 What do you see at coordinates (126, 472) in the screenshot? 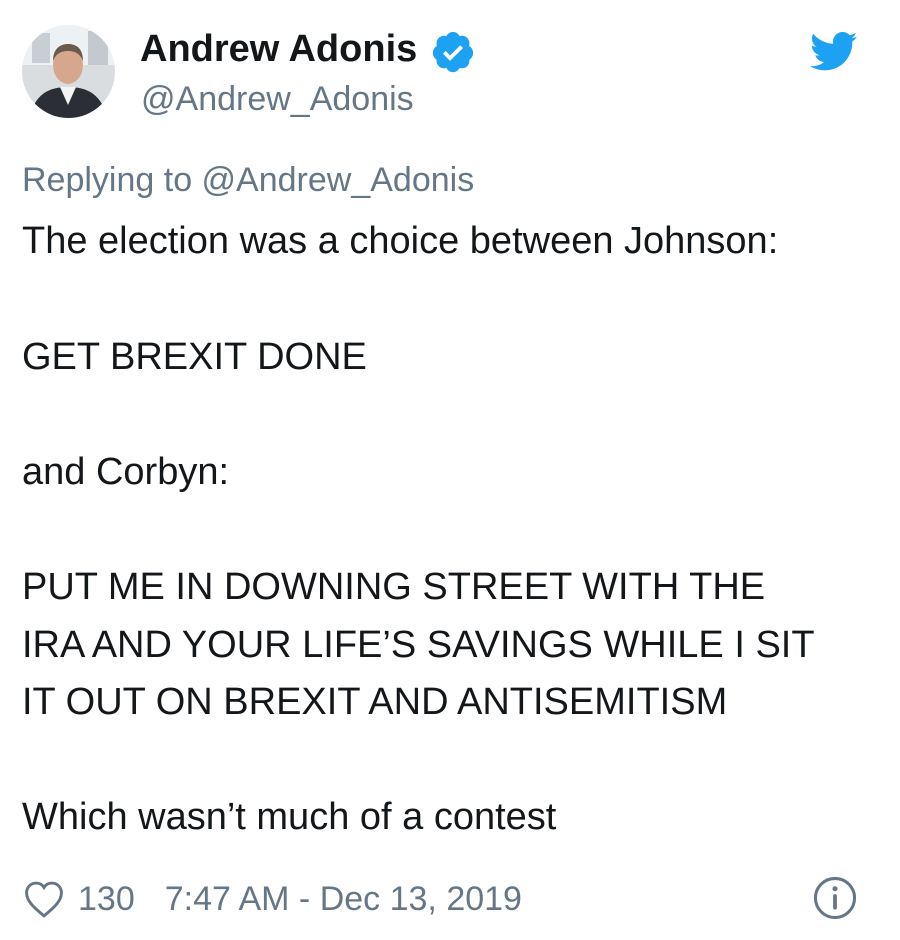
I see `tweet-text-line: and Corbyn:` at bounding box center [126, 472].